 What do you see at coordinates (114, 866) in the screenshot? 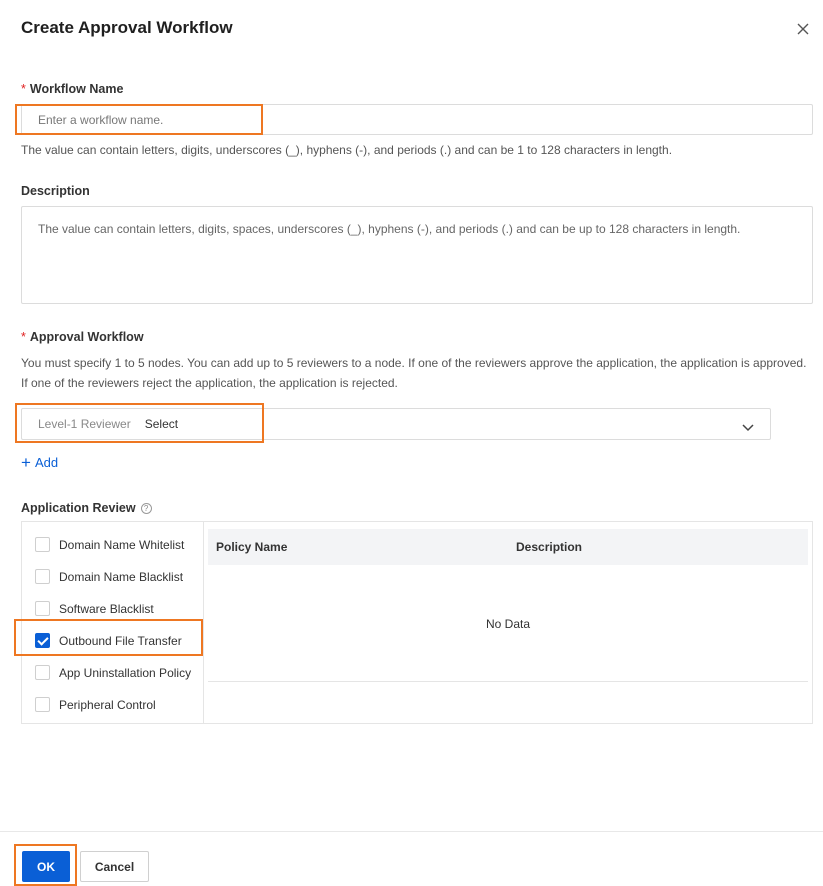
I see `cancel-button: Cancel` at bounding box center [114, 866].